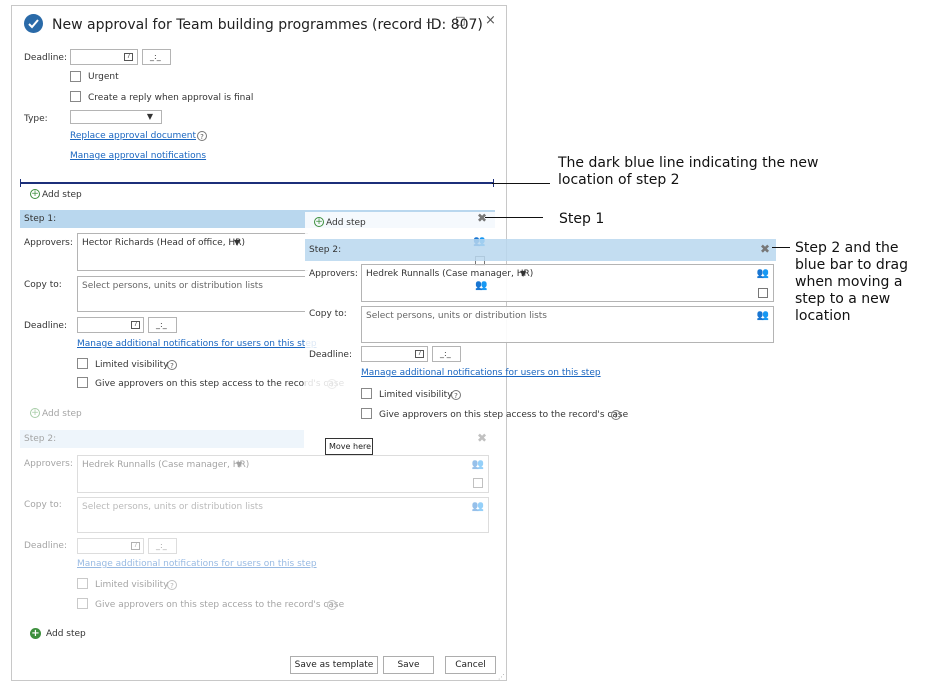 This screenshot has height=683, width=928. Describe the element at coordinates (82, 583) in the screenshot. I see `step2-faded-limited-checkbox` at that location.